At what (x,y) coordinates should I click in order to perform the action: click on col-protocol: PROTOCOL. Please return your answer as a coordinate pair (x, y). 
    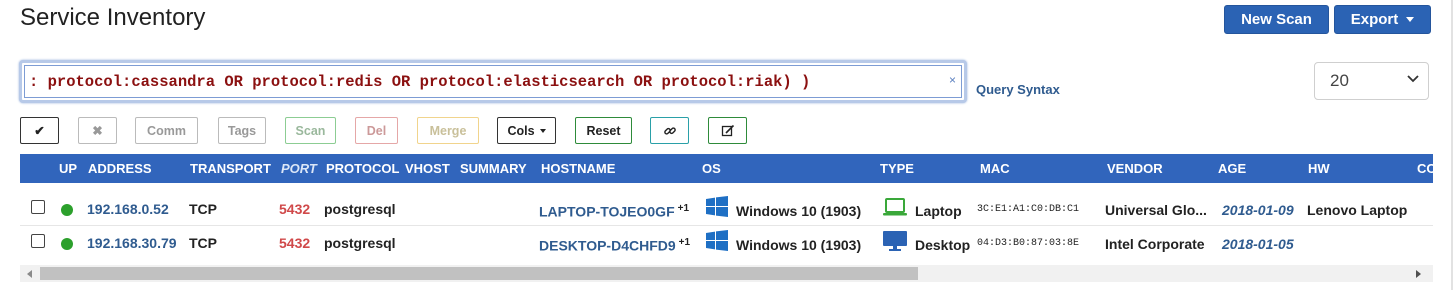
    Looking at the image, I should click on (362, 168).